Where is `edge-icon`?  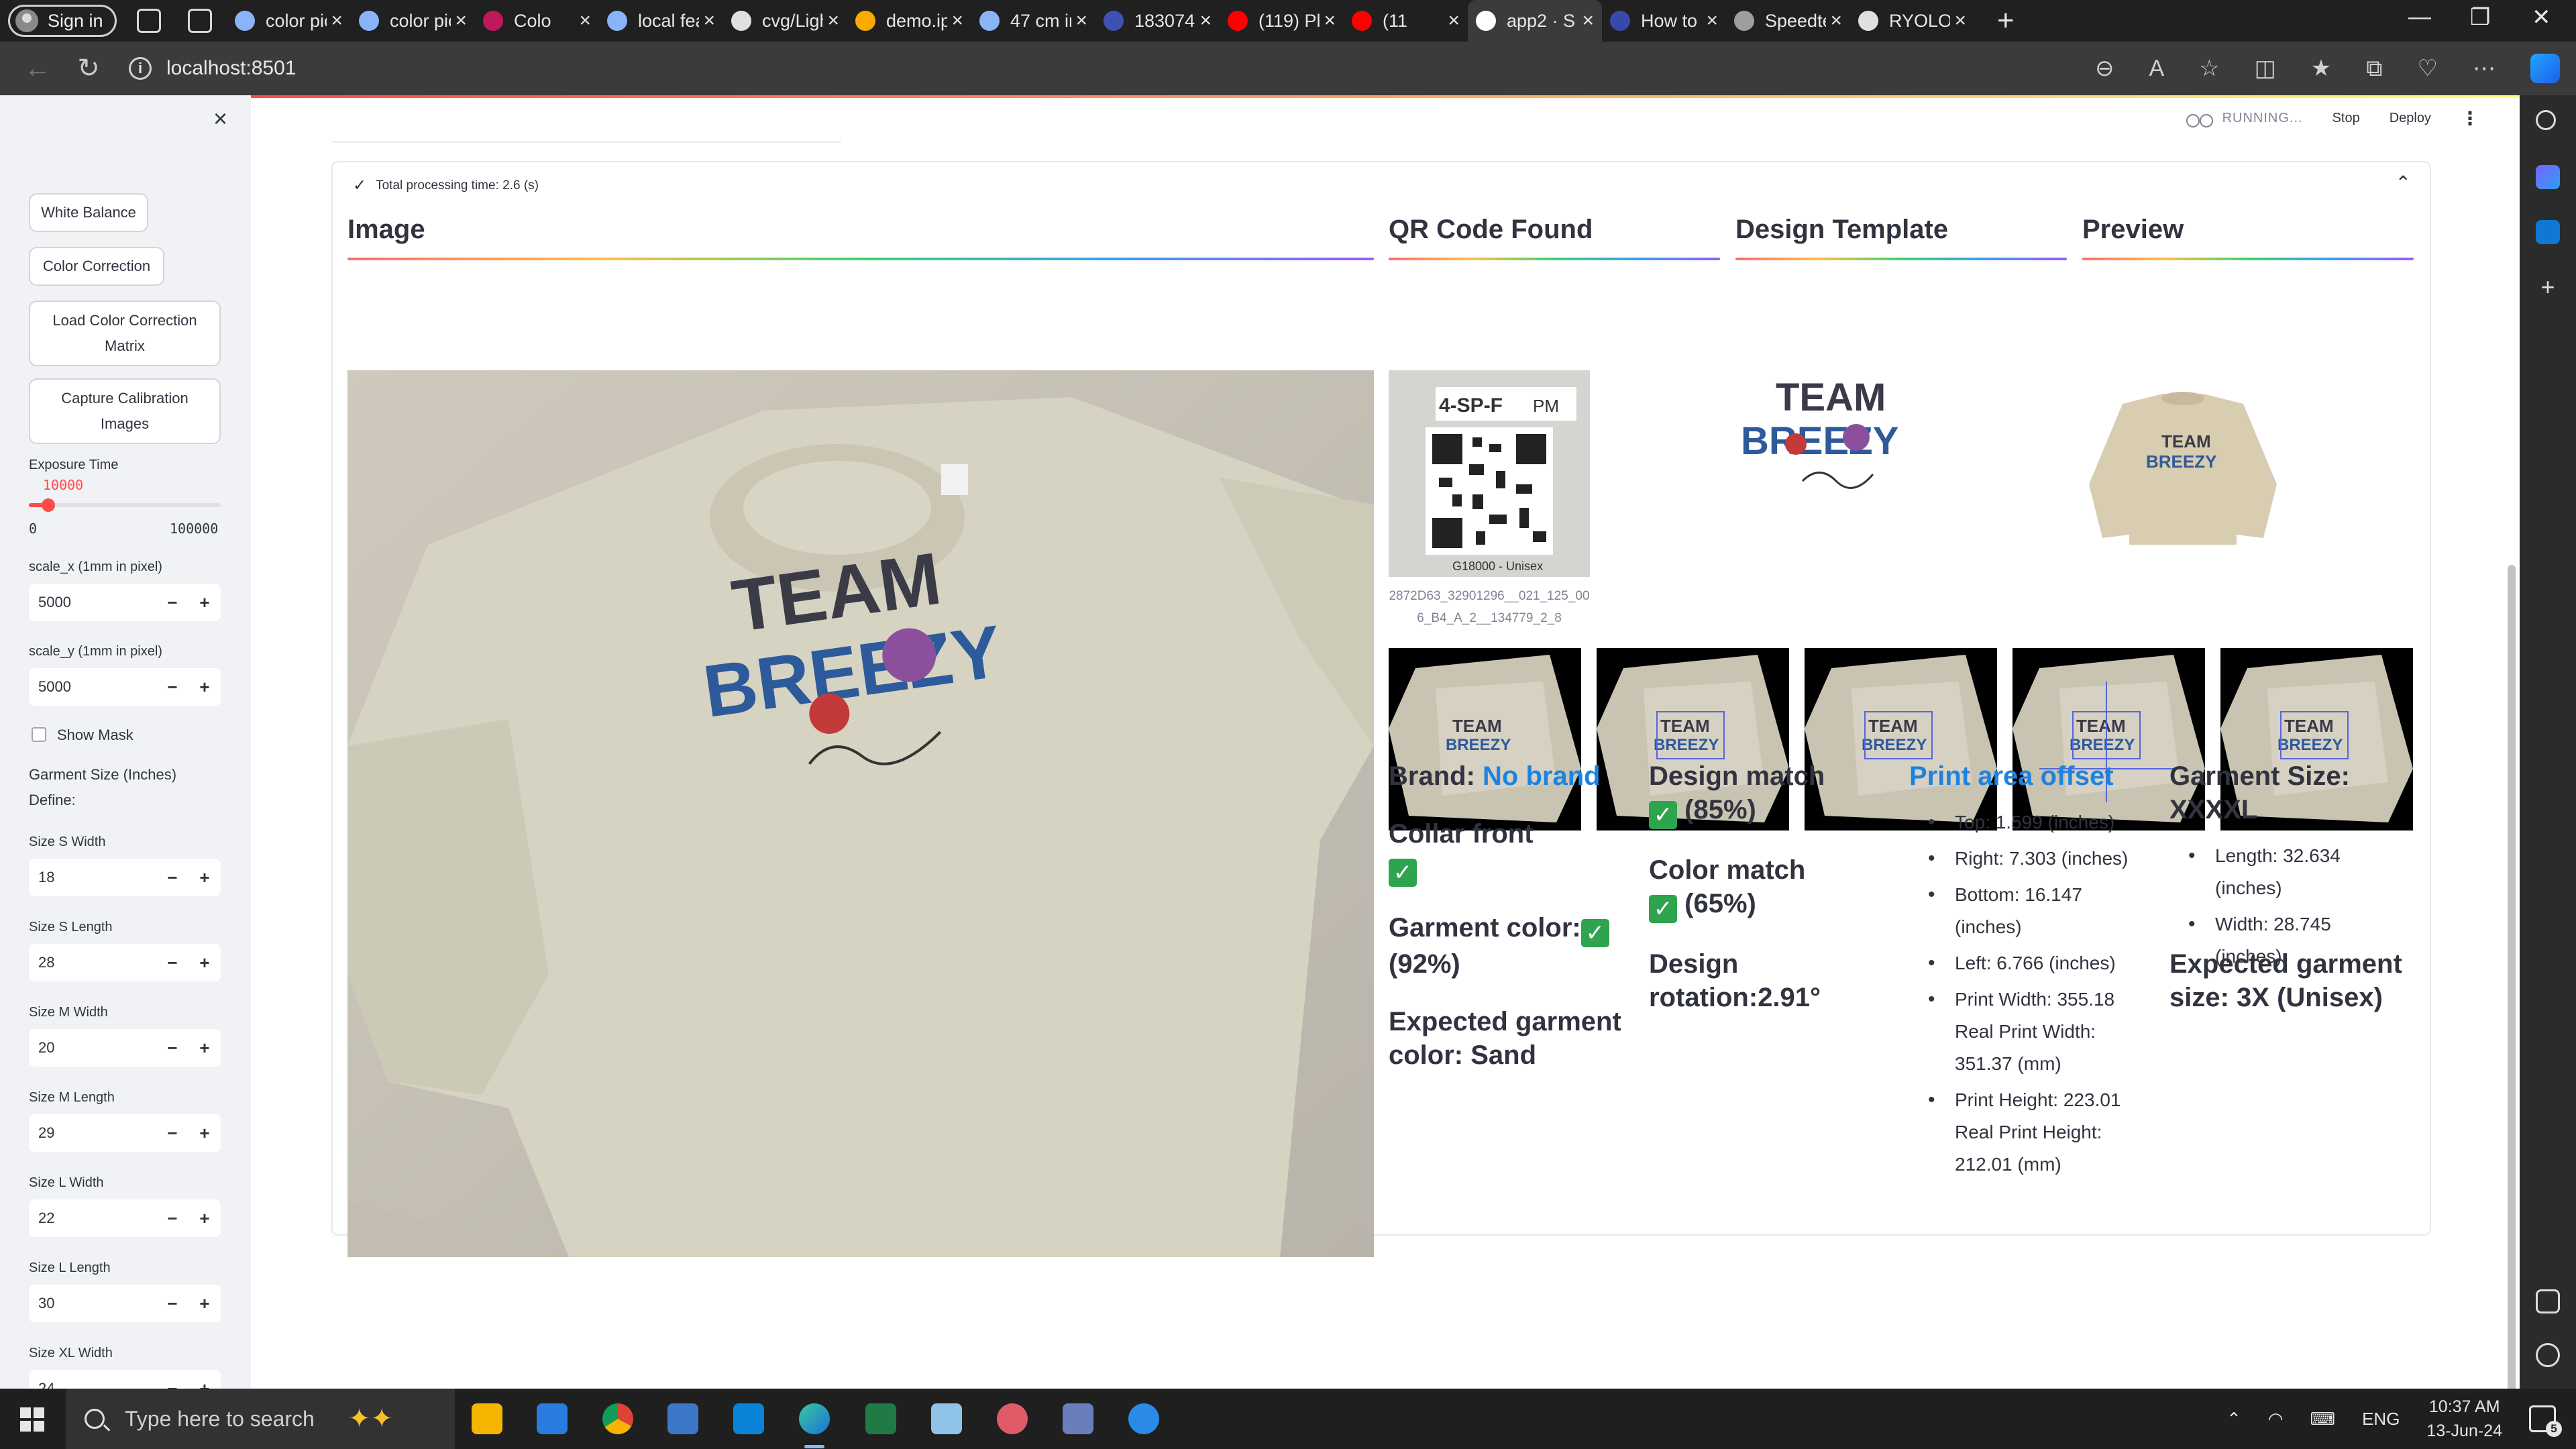
edge-icon is located at coordinates (814, 1418).